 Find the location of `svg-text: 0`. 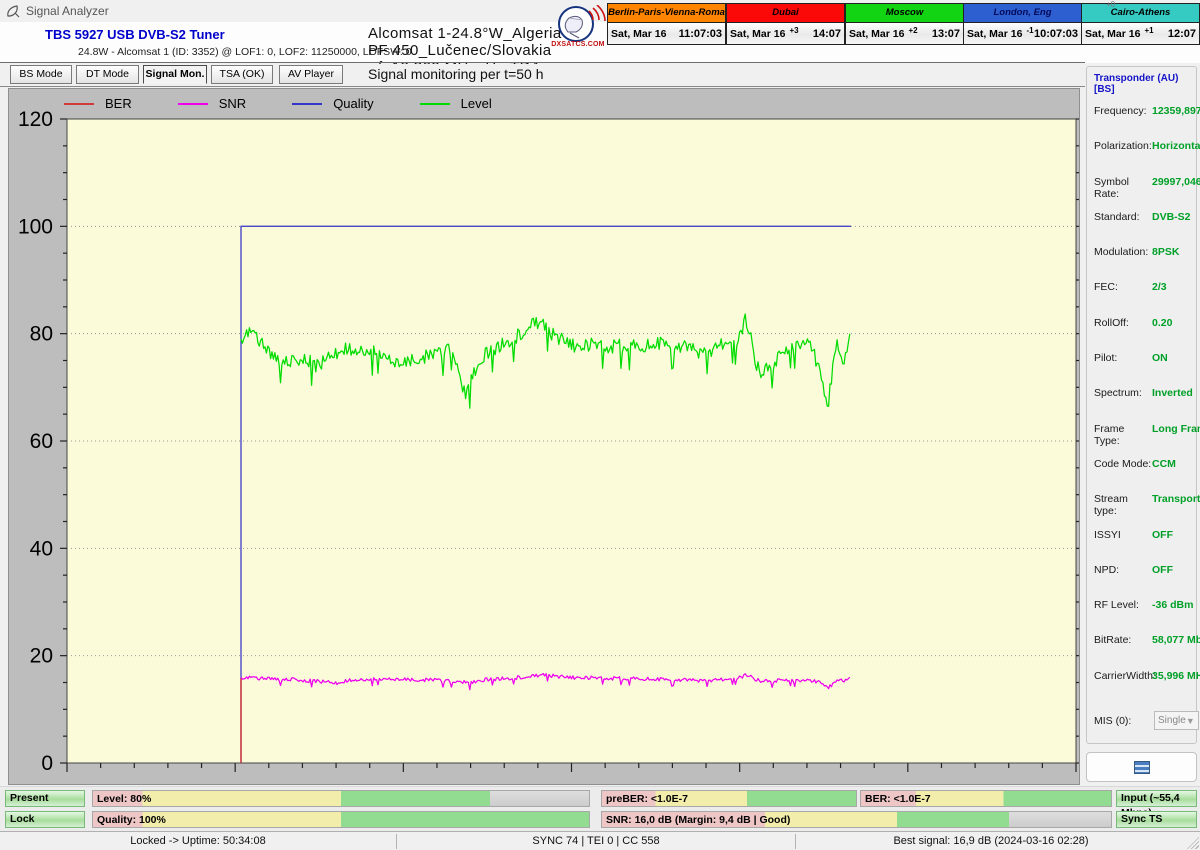

svg-text: 0 is located at coordinates (47, 763).